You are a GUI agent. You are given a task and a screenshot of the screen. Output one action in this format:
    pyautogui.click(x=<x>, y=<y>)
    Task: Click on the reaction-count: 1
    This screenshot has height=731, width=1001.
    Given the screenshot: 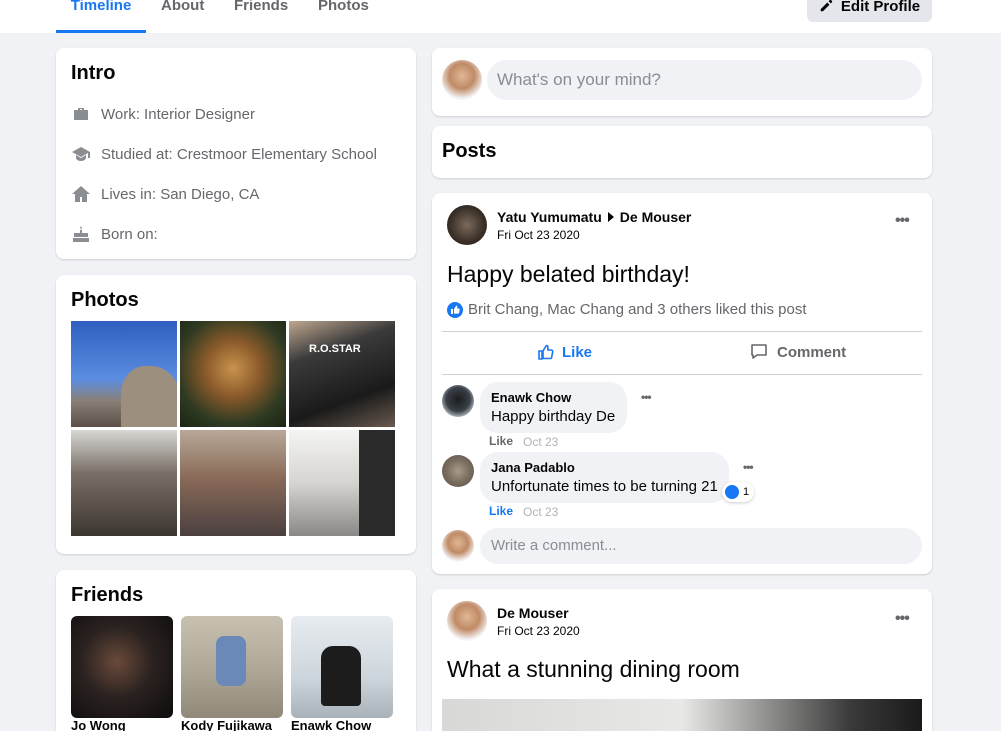 What is the action you would take?
    pyautogui.click(x=746, y=492)
    